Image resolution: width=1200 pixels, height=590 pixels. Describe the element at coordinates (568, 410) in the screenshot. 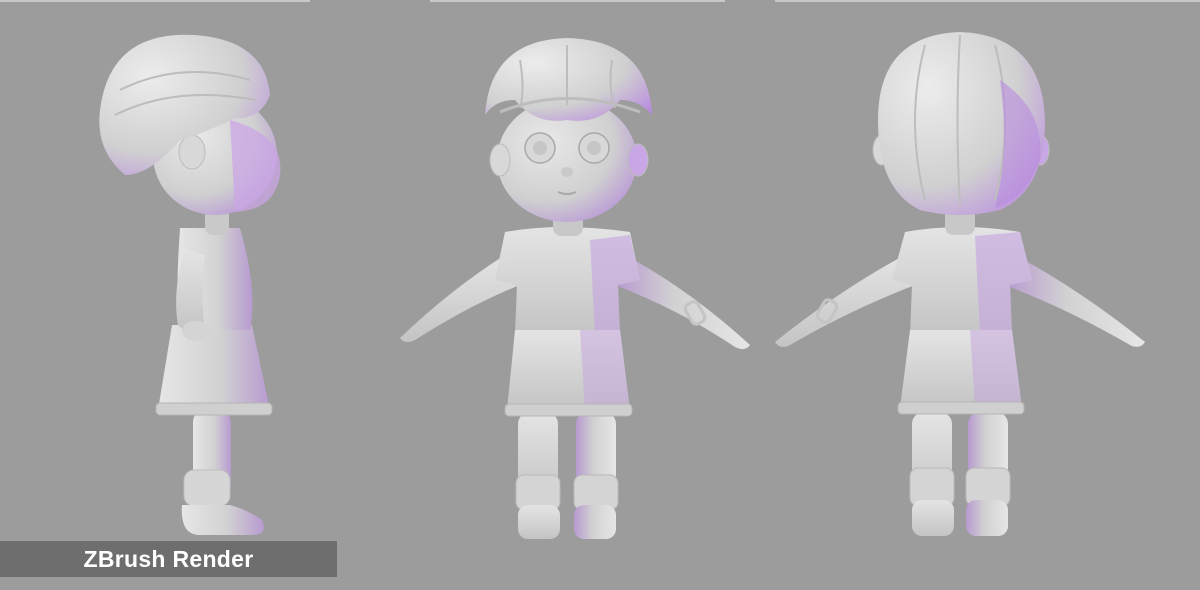

I see `front-skirt-hem` at that location.